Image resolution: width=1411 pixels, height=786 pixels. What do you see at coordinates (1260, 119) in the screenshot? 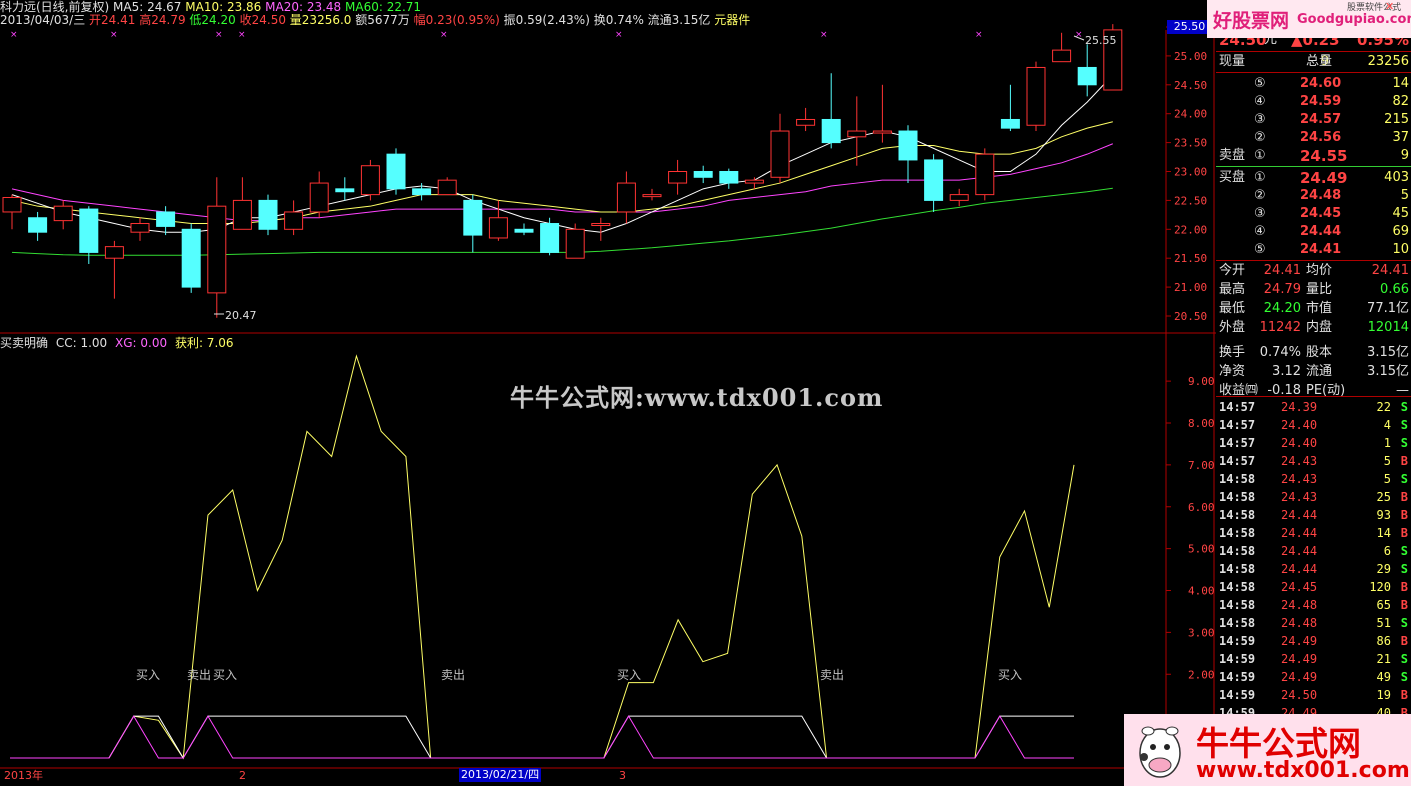
I see `ask-level-index: ③` at bounding box center [1260, 119].